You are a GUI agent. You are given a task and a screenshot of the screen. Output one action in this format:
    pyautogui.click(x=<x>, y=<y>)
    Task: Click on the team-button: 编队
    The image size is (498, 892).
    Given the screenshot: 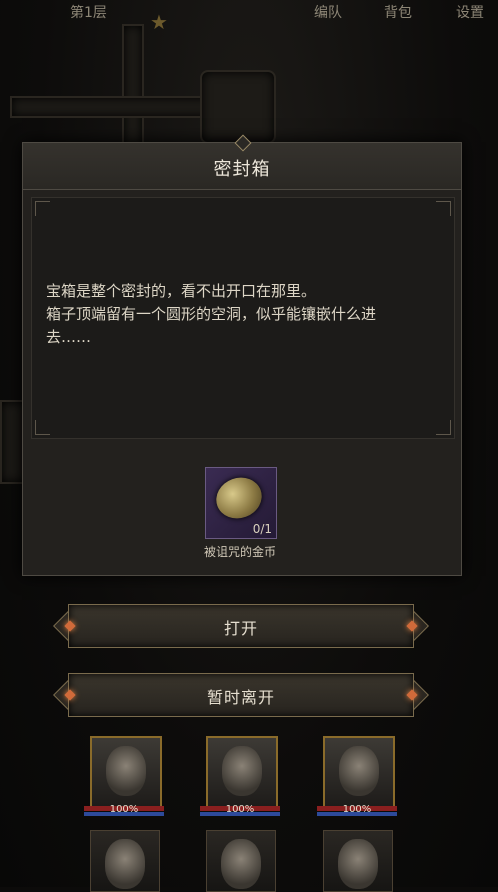 What is the action you would take?
    pyautogui.click(x=328, y=12)
    